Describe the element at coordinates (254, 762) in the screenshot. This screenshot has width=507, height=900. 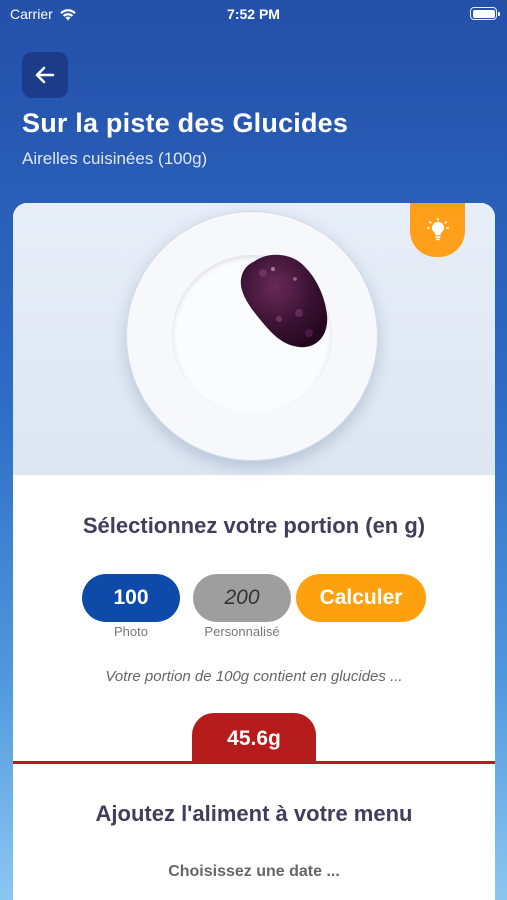
I see `result-divider` at that location.